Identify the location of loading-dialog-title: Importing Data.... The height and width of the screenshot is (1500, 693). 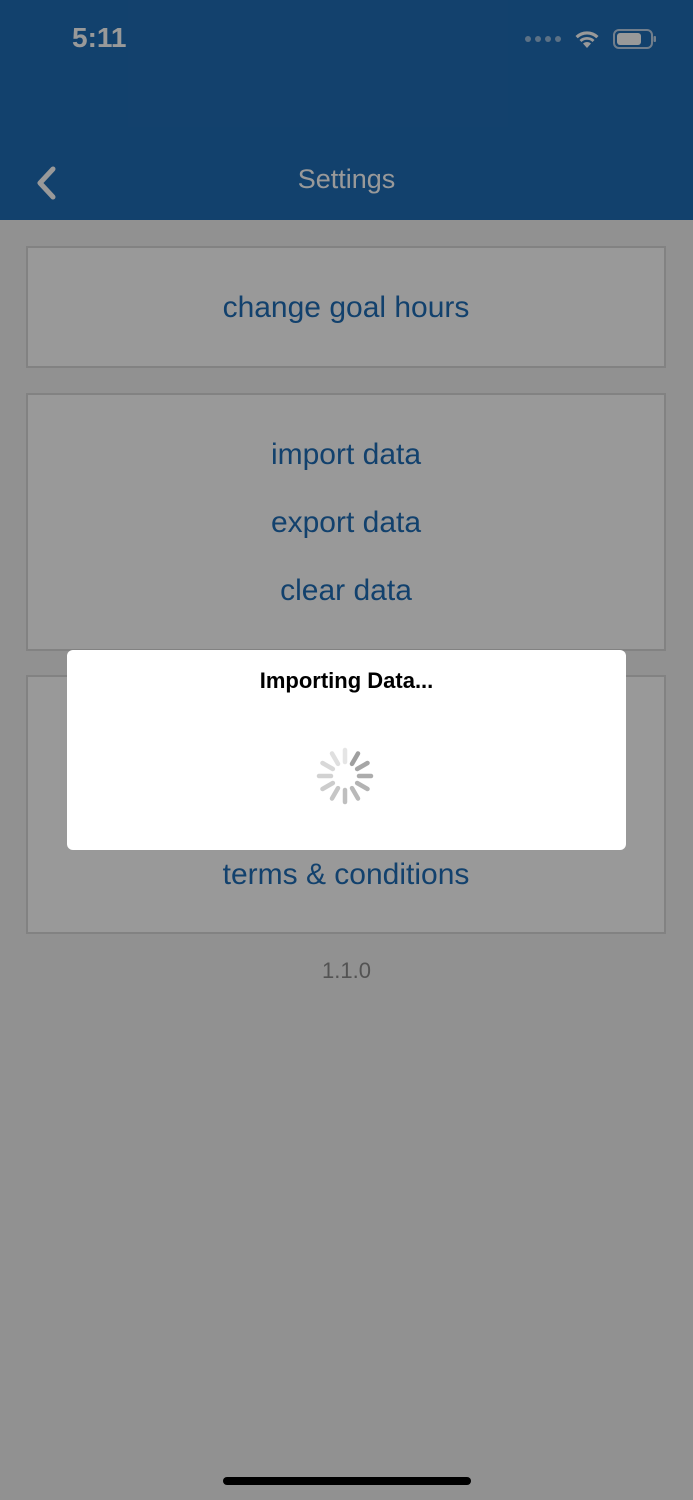
(346, 680).